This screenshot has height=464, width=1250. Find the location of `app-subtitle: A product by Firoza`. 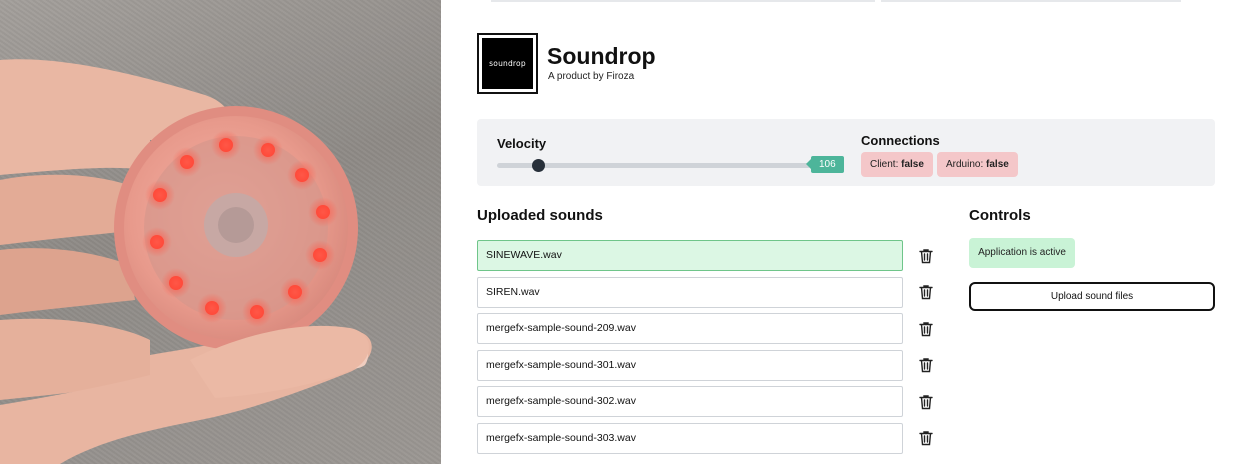

app-subtitle: A product by Firoza is located at coordinates (591, 76).